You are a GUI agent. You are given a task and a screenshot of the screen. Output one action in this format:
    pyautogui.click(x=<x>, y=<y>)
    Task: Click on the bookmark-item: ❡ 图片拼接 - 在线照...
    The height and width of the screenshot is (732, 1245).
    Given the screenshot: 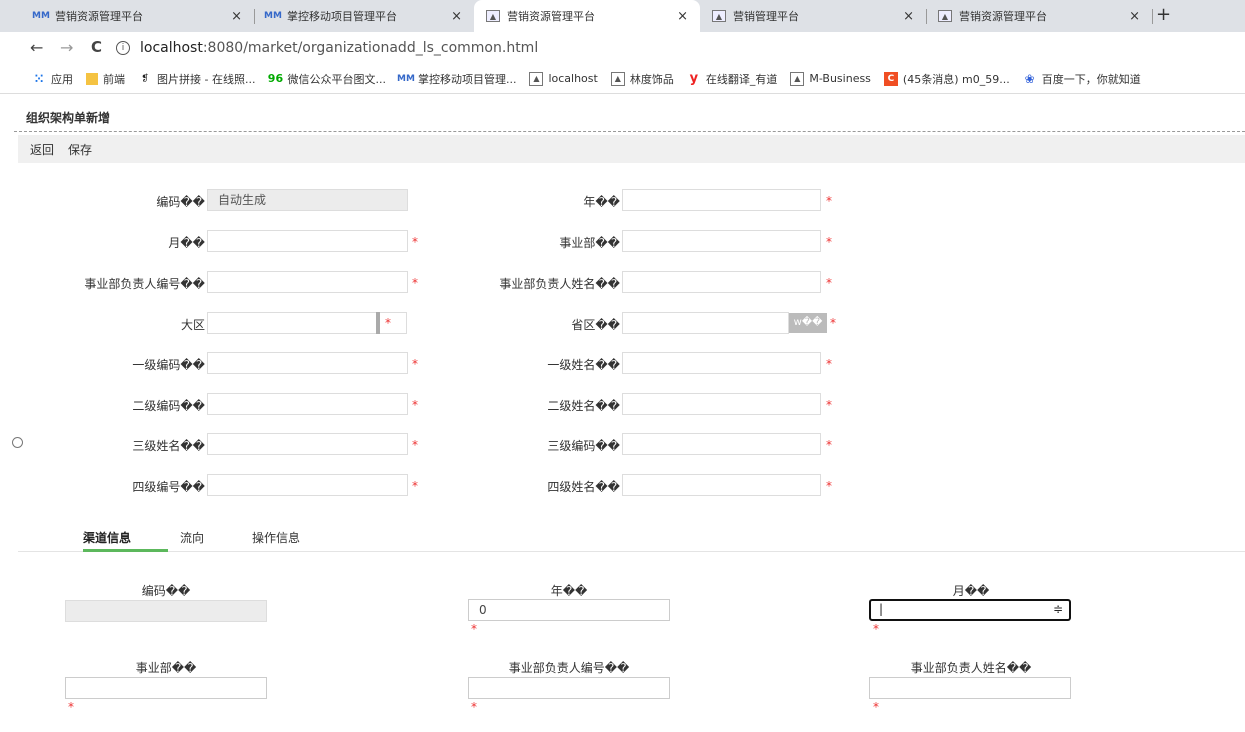 What is the action you would take?
    pyautogui.click(x=196, y=79)
    